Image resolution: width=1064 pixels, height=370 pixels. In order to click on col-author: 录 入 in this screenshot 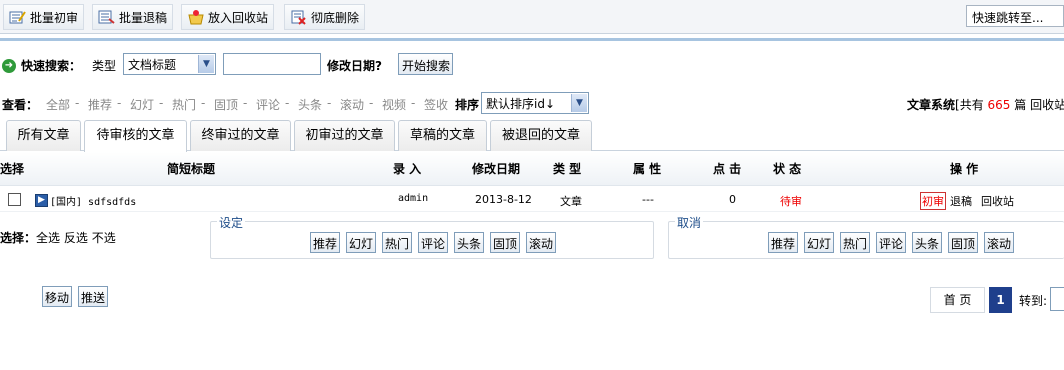, I will do `click(407, 169)`.